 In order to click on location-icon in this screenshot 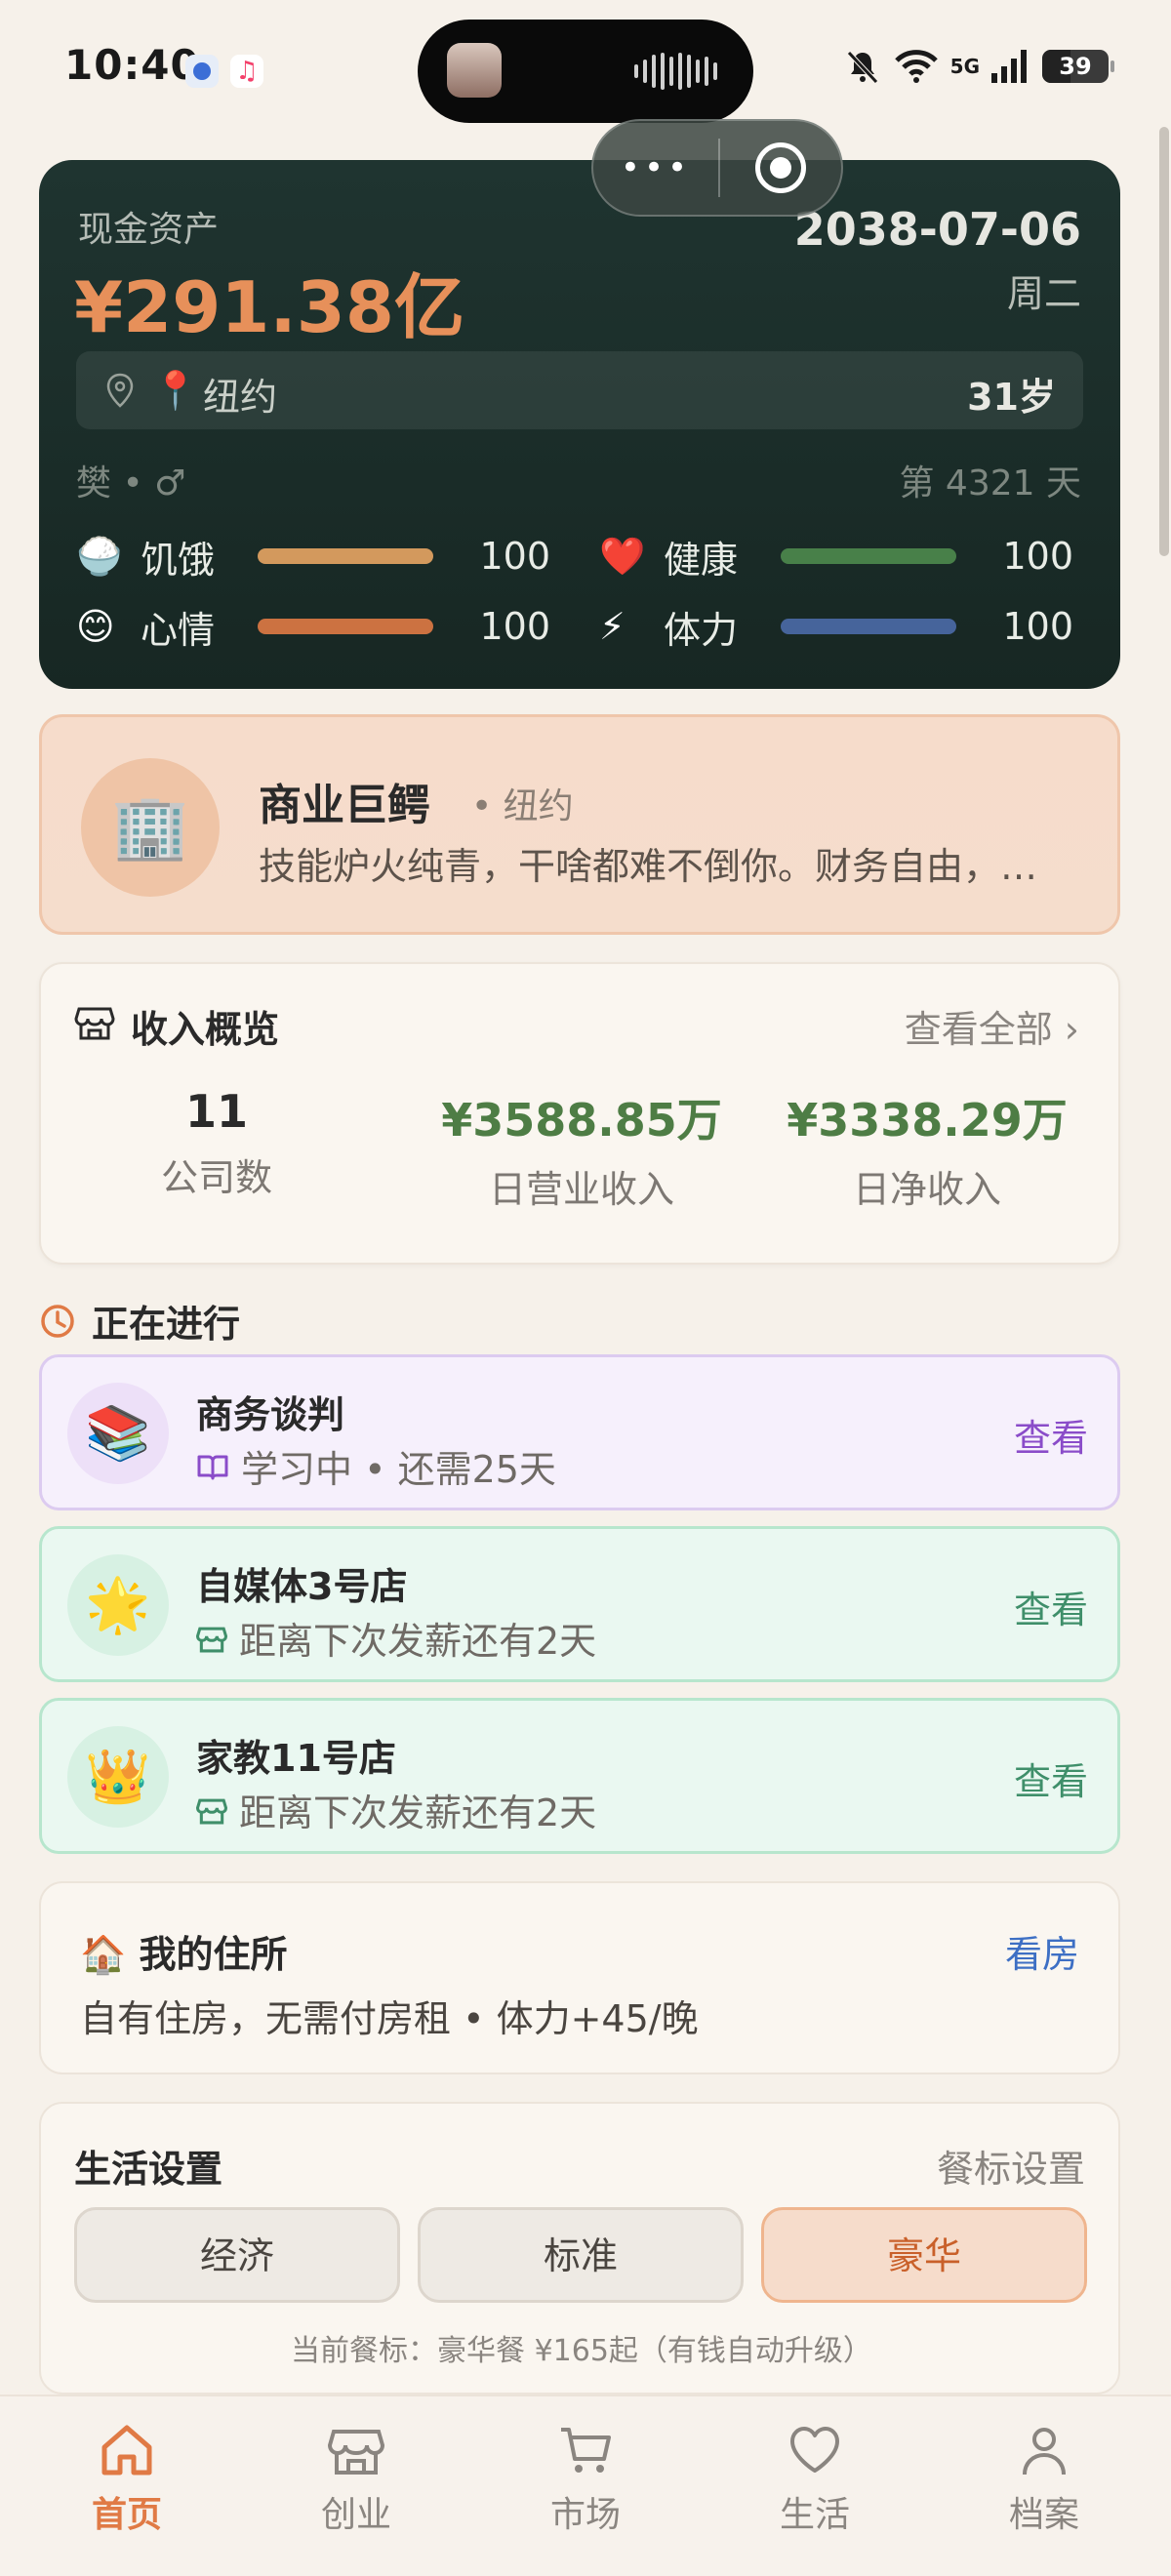, I will do `click(120, 390)`.